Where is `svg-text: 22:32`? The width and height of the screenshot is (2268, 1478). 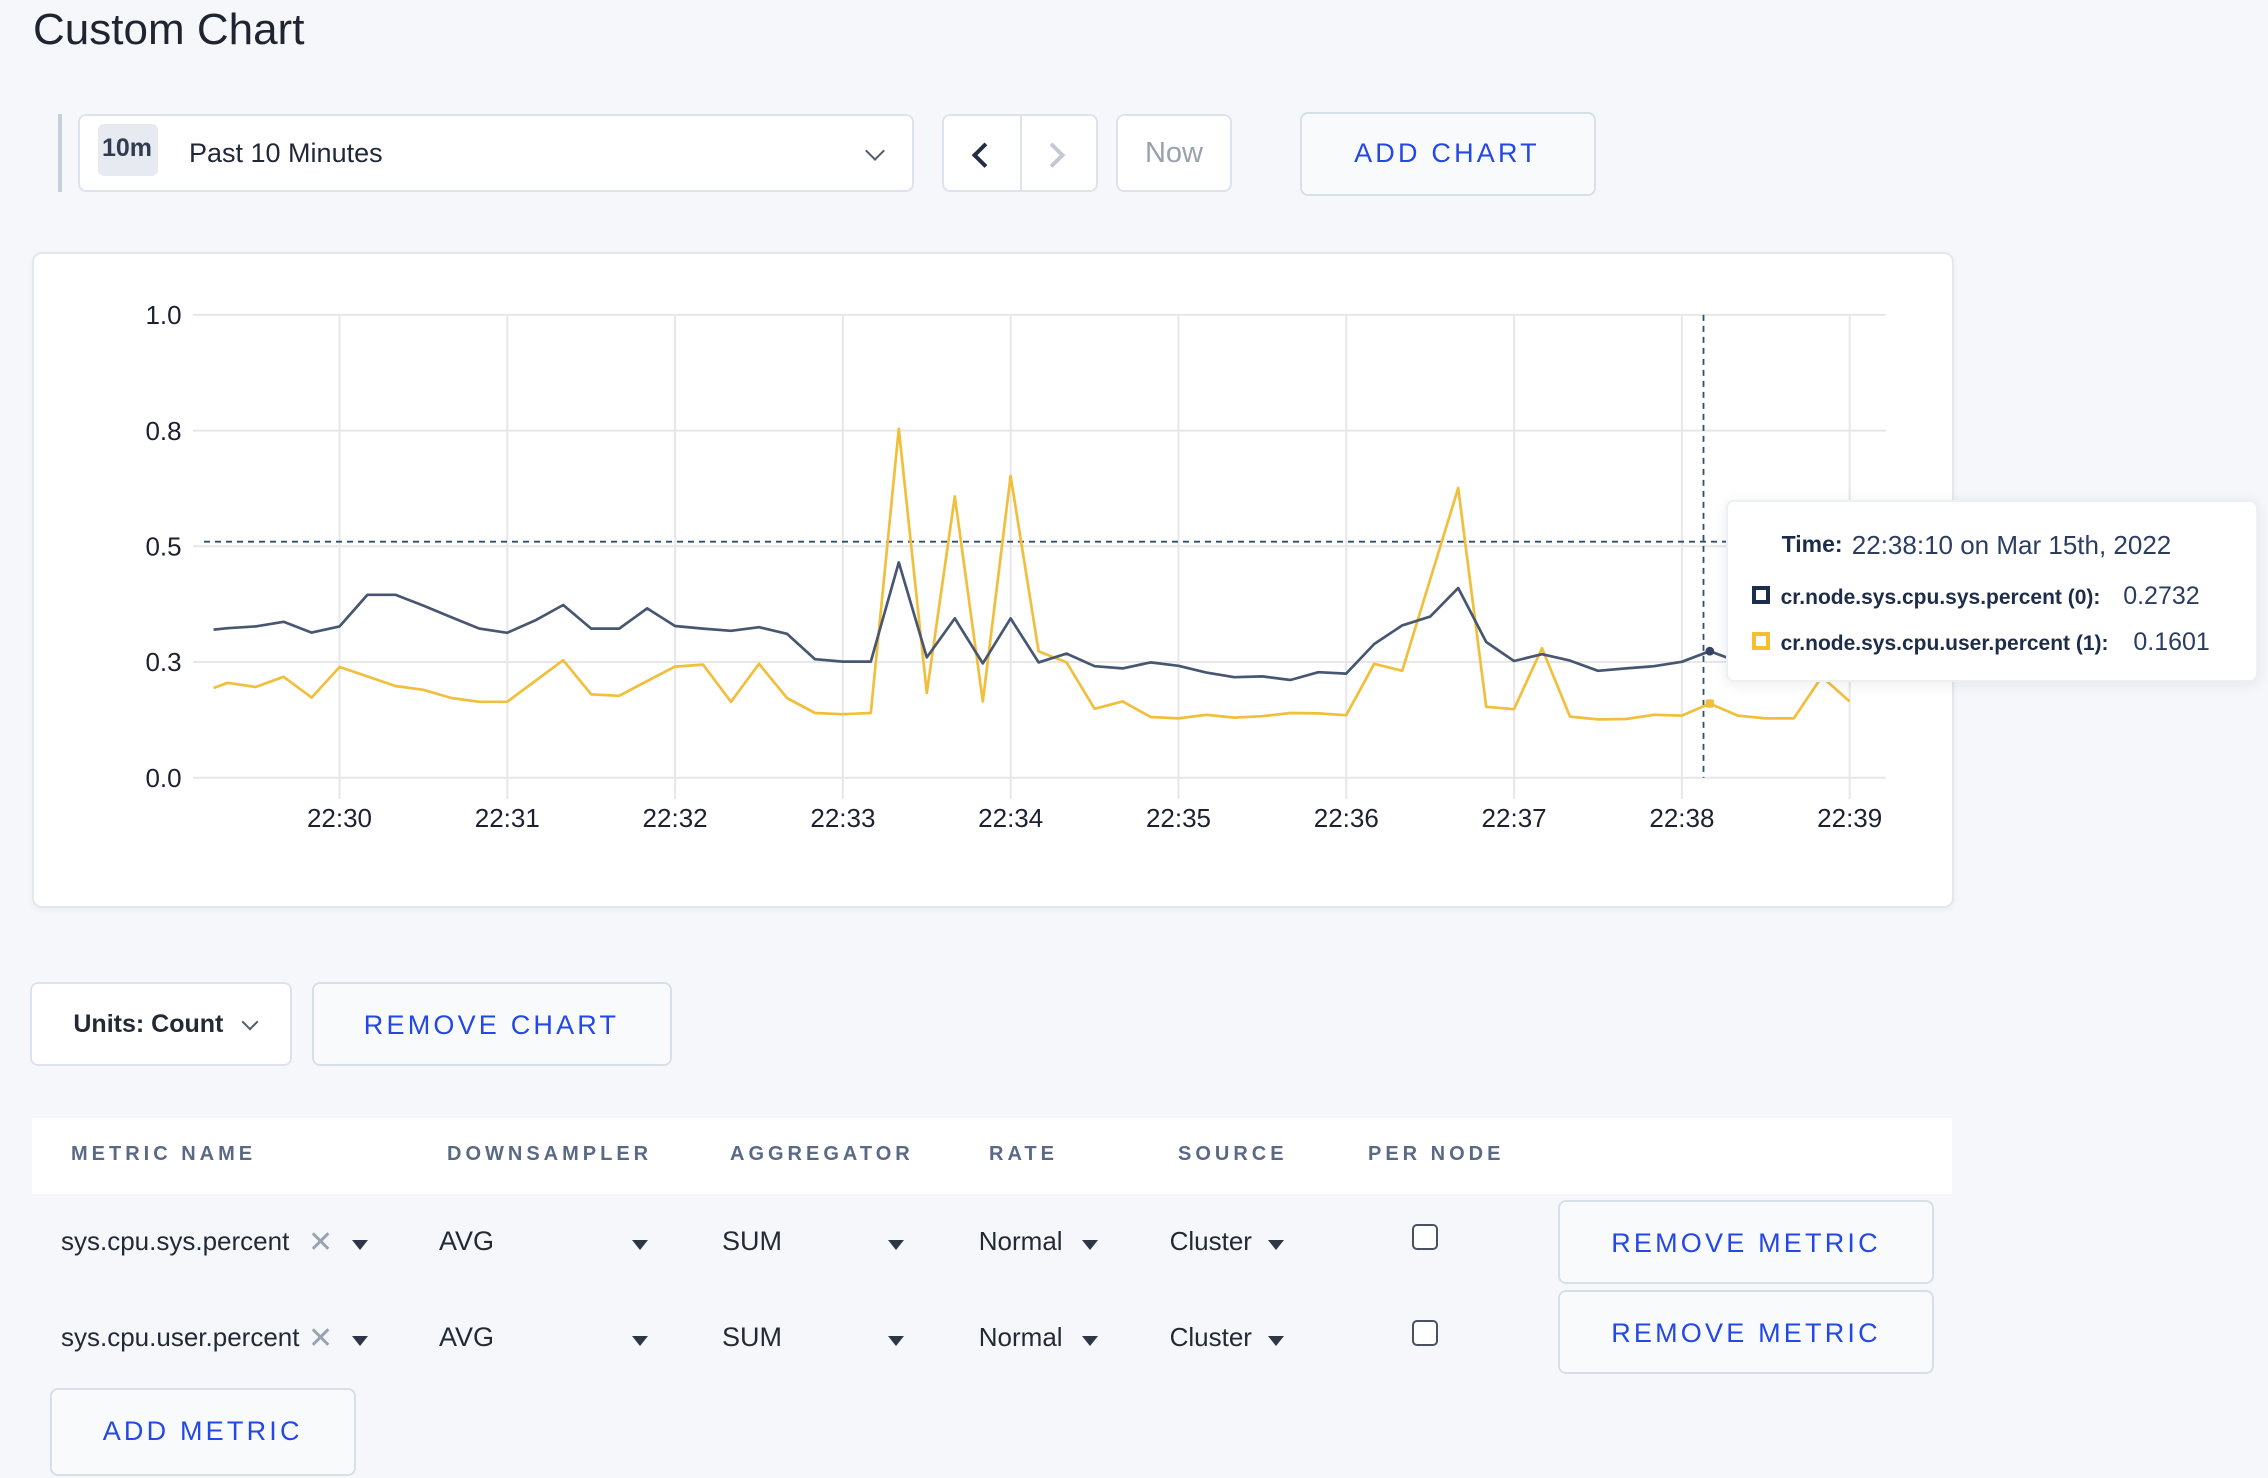
svg-text: 22:32 is located at coordinates (674, 818).